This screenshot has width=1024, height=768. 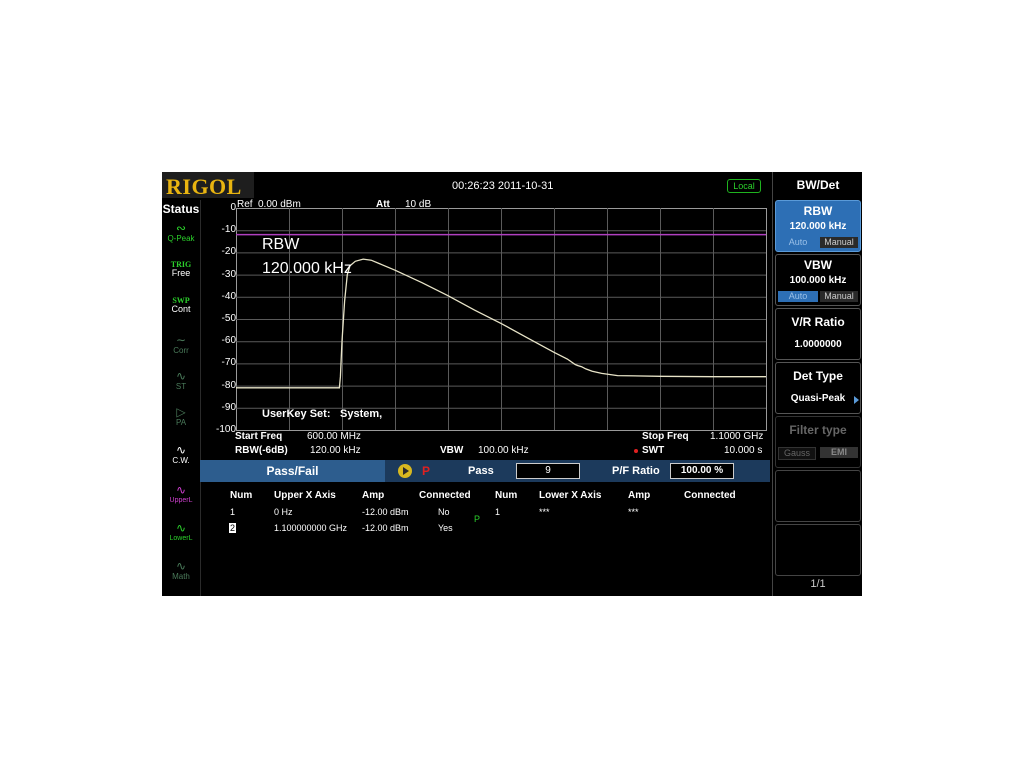 What do you see at coordinates (506, 495) in the screenshot?
I see `lower-th-num: Num` at bounding box center [506, 495].